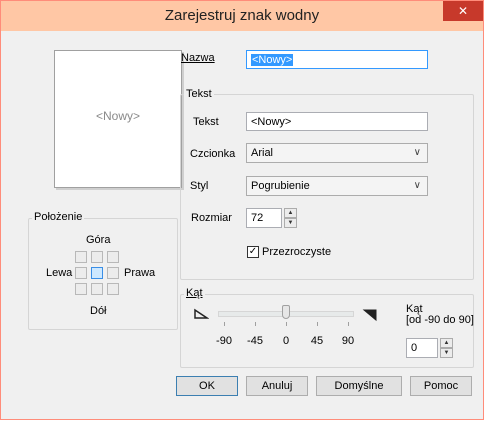  I want to click on angle-input: 0, so click(422, 348).